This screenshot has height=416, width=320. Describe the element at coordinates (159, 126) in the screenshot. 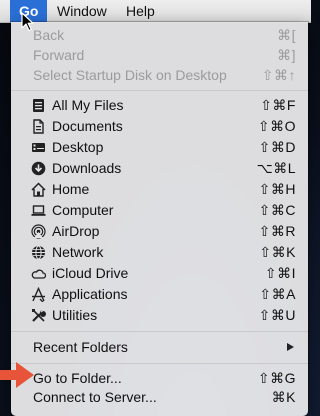

I see `menu-item-documents: Documents ⇧⌘O` at that location.